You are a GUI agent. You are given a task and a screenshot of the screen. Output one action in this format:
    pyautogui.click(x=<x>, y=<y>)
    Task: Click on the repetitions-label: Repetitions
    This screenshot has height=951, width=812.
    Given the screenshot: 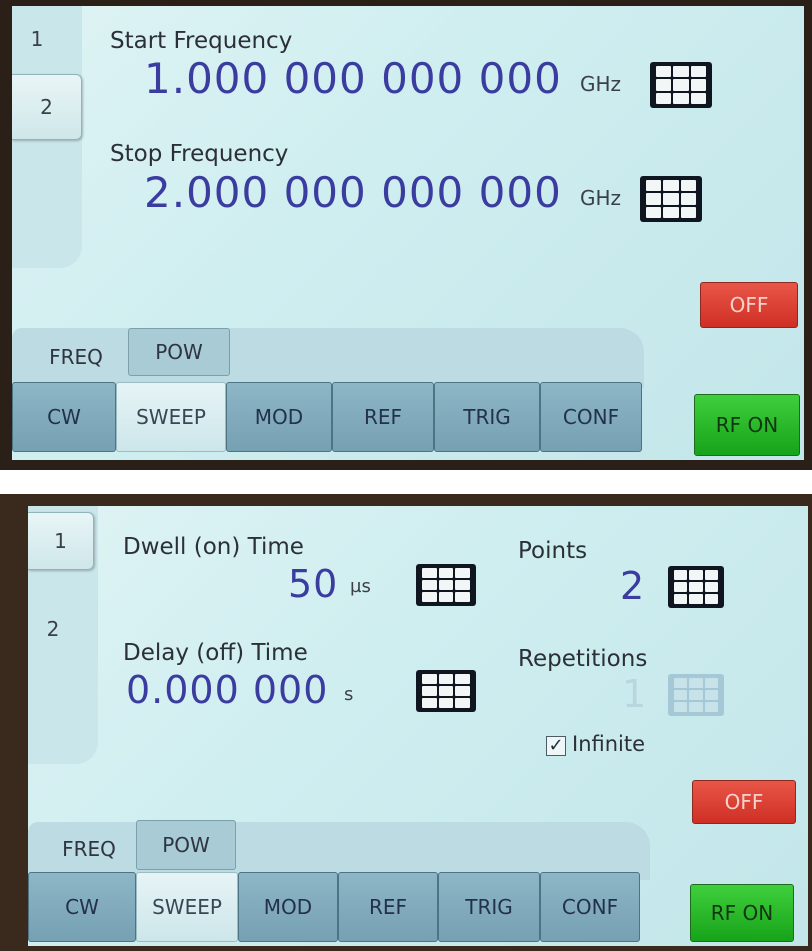 What is the action you would take?
    pyautogui.click(x=583, y=659)
    